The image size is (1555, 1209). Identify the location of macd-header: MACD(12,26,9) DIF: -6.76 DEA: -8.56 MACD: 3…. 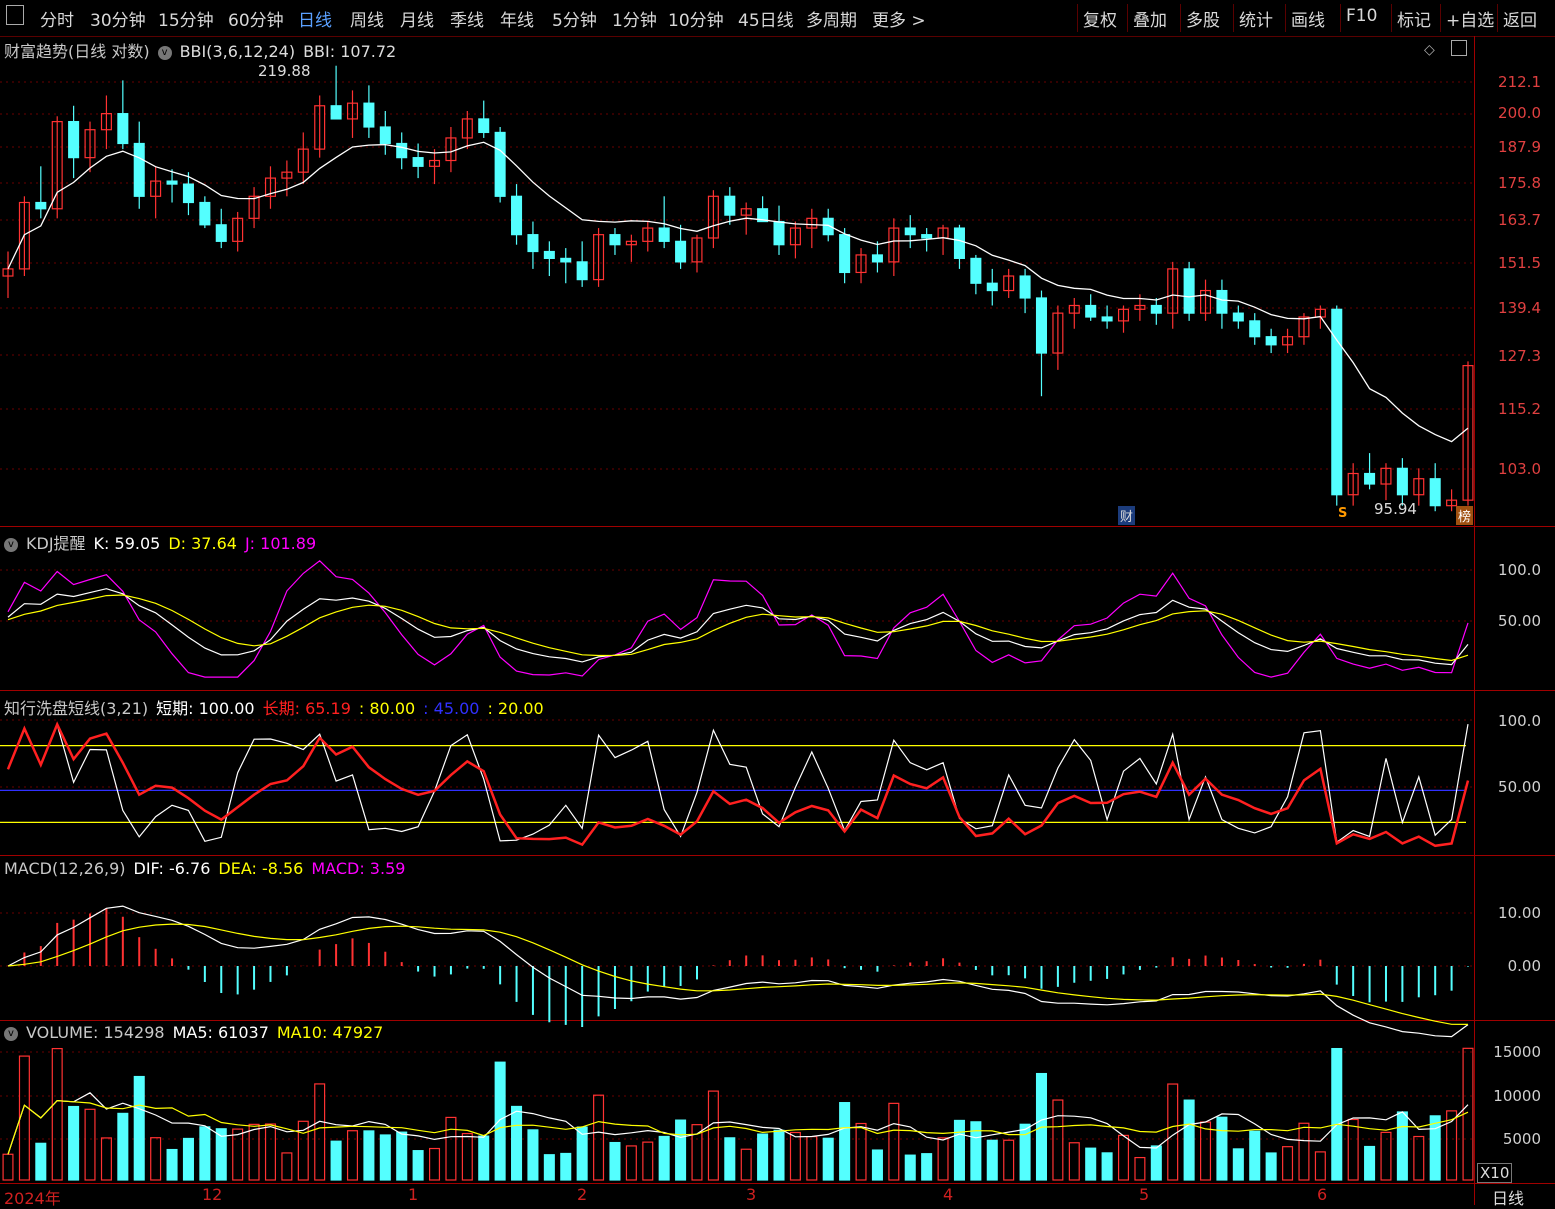
(208, 868).